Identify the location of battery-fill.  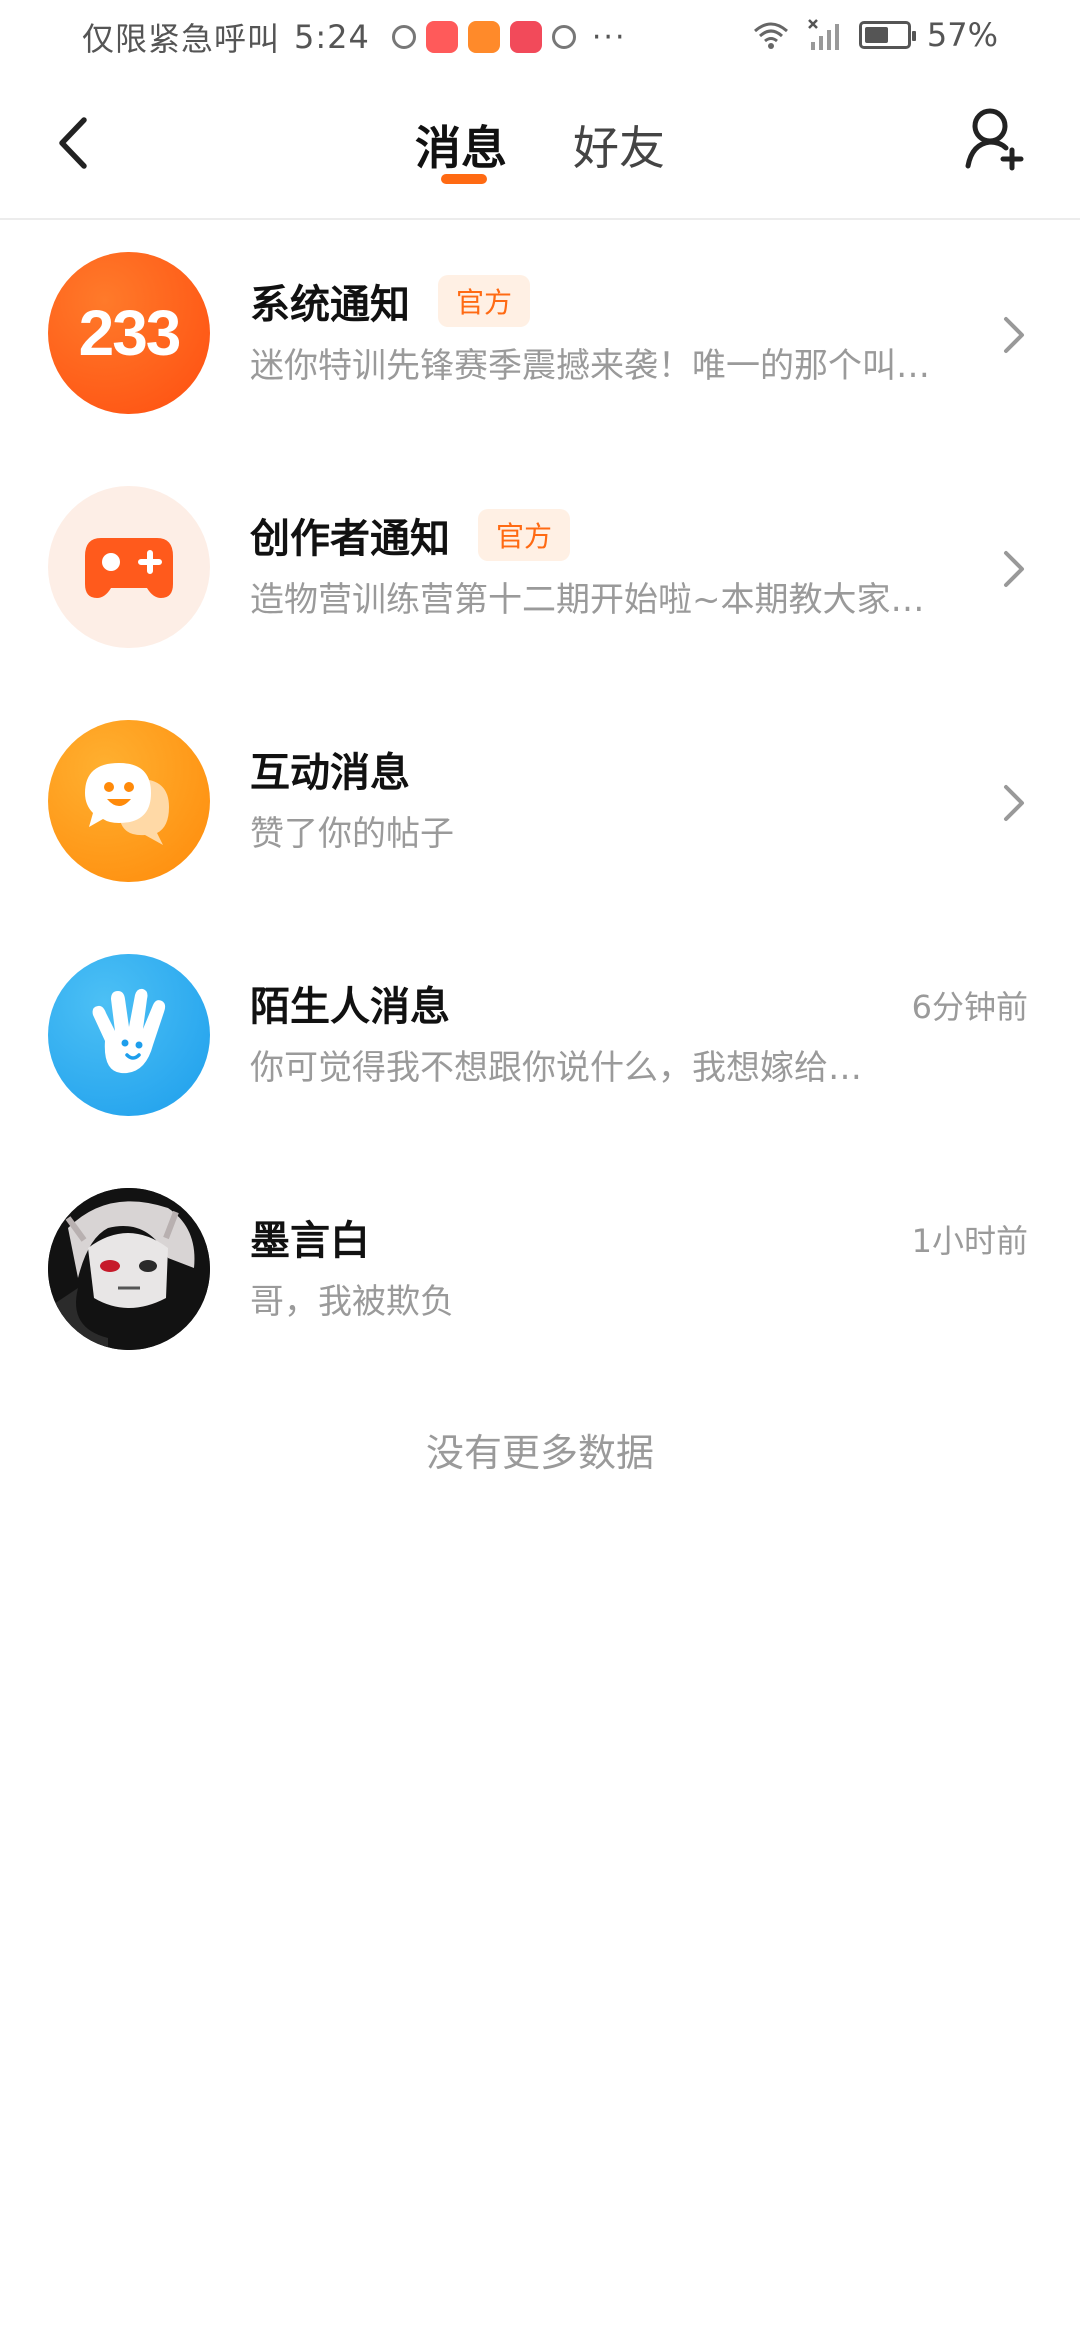
(876, 35).